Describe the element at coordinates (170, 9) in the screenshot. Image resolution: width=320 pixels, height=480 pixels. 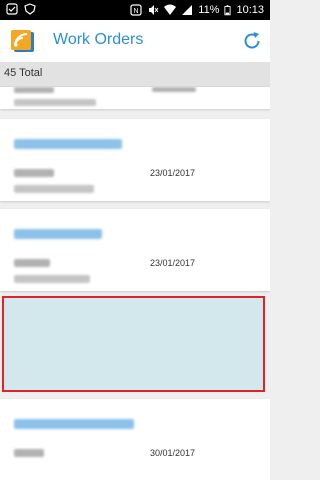
I see `wifi-icon` at that location.